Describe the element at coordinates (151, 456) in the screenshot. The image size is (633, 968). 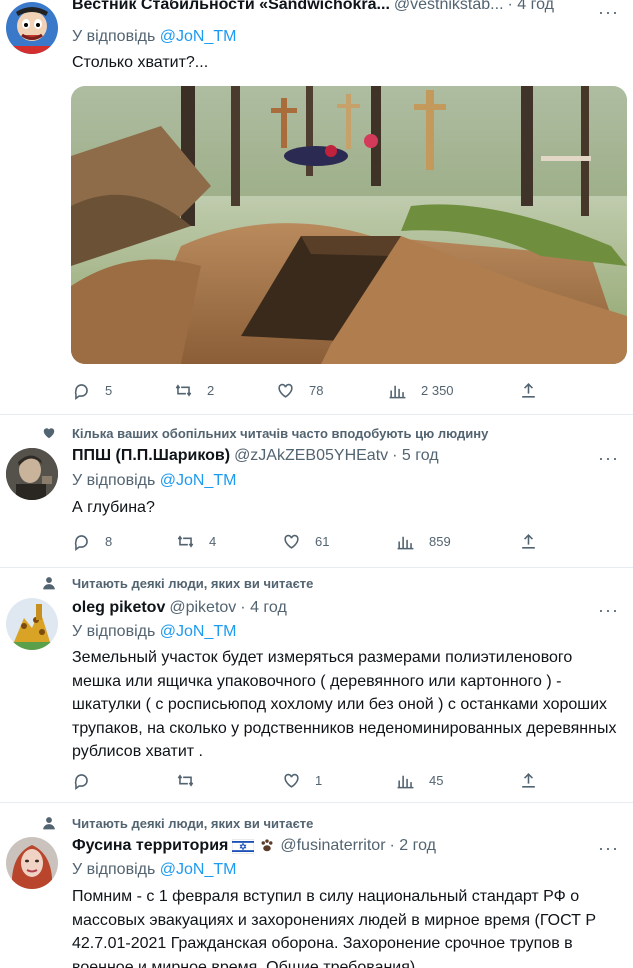
I see `author-name: ППШ (П.П.Шариков)` at that location.